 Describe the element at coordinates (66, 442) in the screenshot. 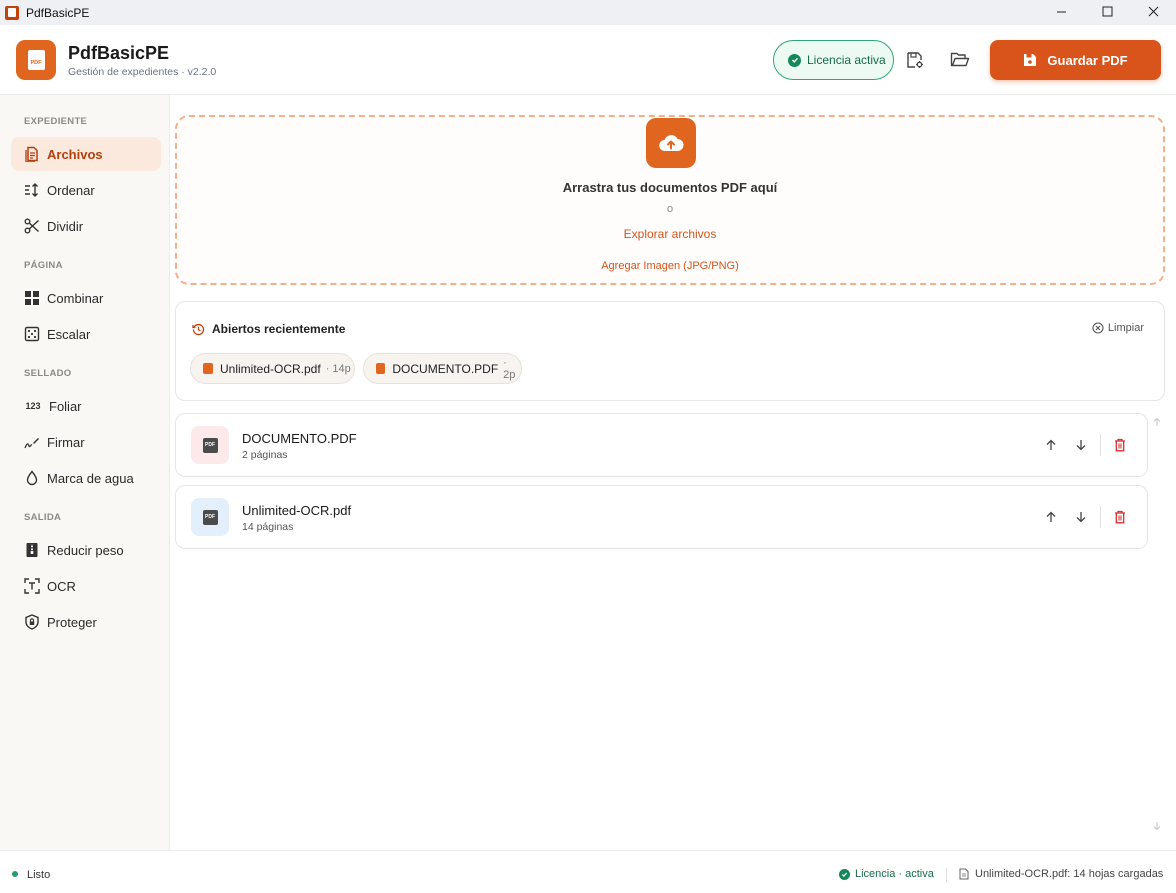

I see `sidebar-item-label: Firmar` at that location.